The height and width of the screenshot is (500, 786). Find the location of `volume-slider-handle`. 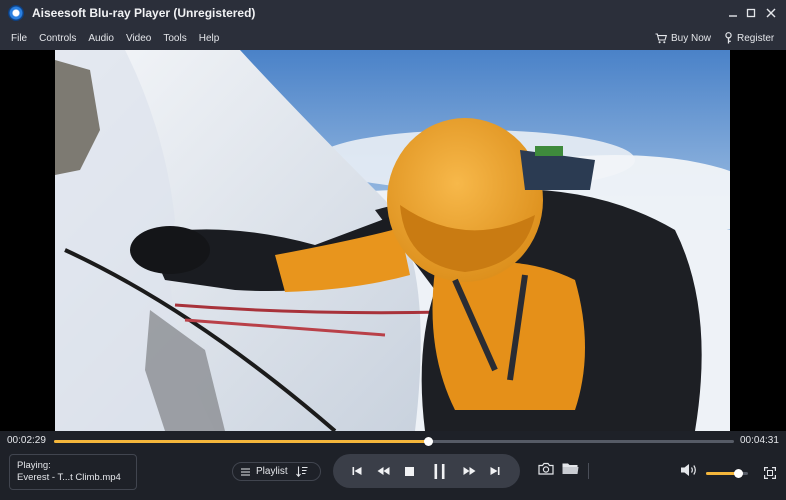

volume-slider-handle is located at coordinates (738, 473).